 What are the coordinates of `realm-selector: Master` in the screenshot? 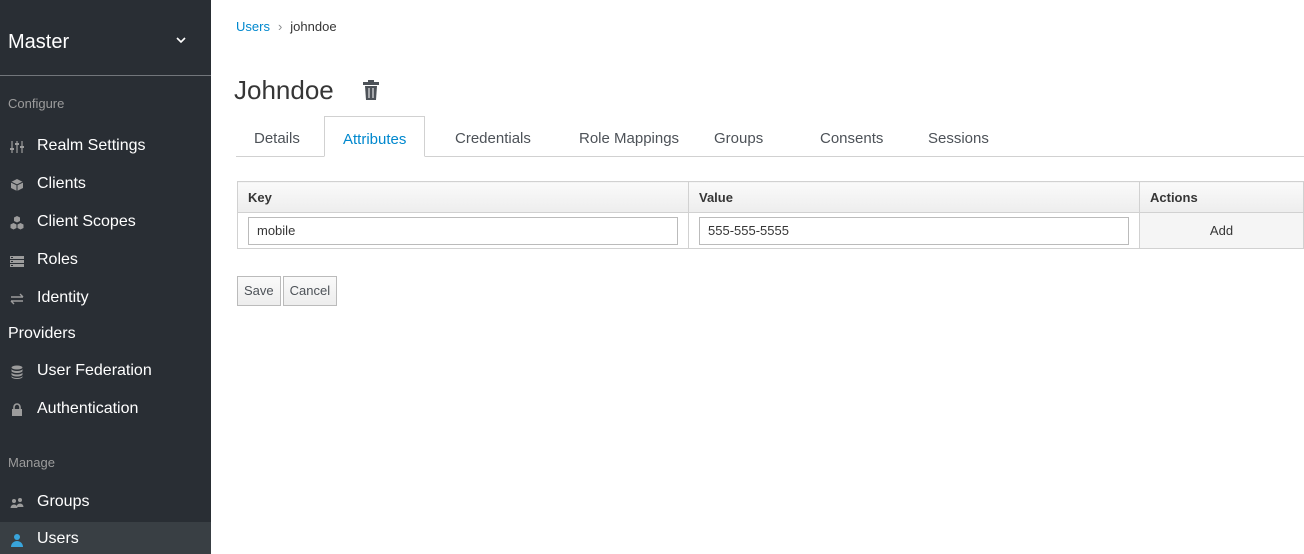 It's located at (105, 38).